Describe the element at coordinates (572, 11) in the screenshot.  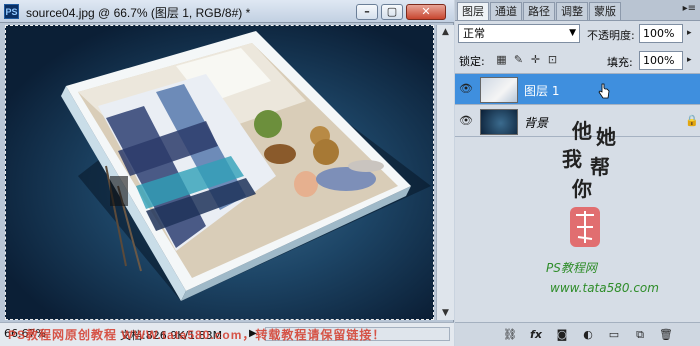
I see `tab-adjustments: 调整` at that location.